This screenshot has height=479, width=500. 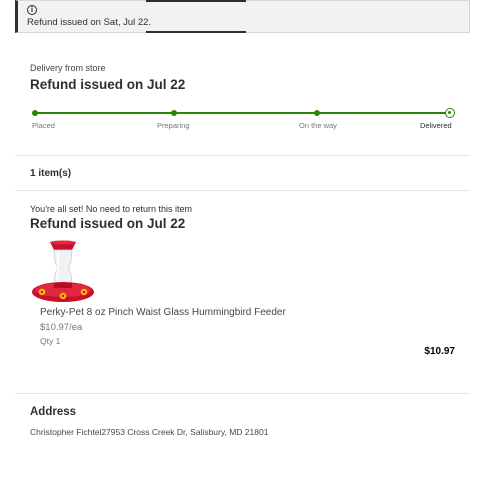 I want to click on step-label-placed: Placed, so click(x=43, y=125).